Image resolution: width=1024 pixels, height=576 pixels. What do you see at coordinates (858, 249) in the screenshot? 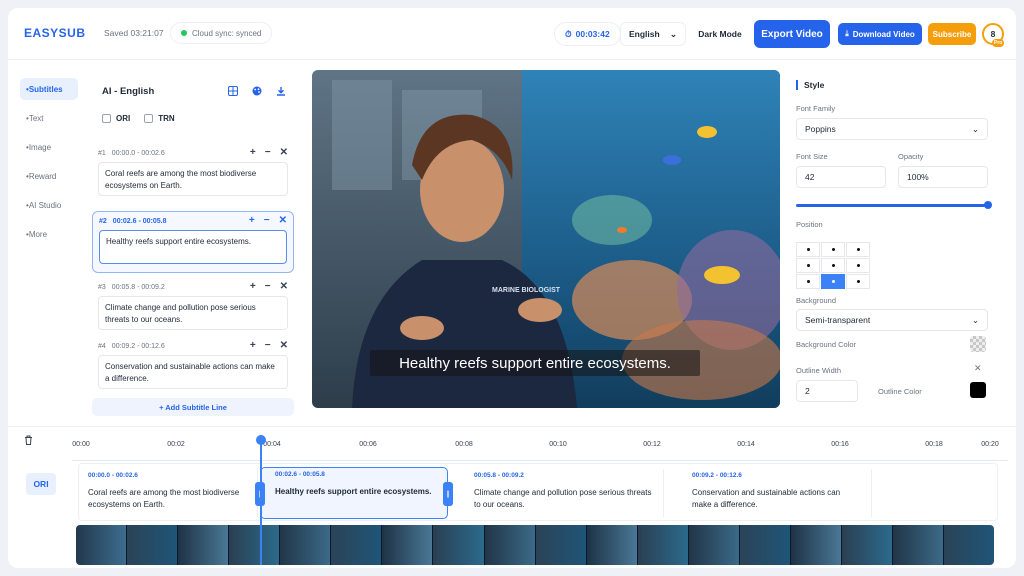
I see `position-top-right` at bounding box center [858, 249].